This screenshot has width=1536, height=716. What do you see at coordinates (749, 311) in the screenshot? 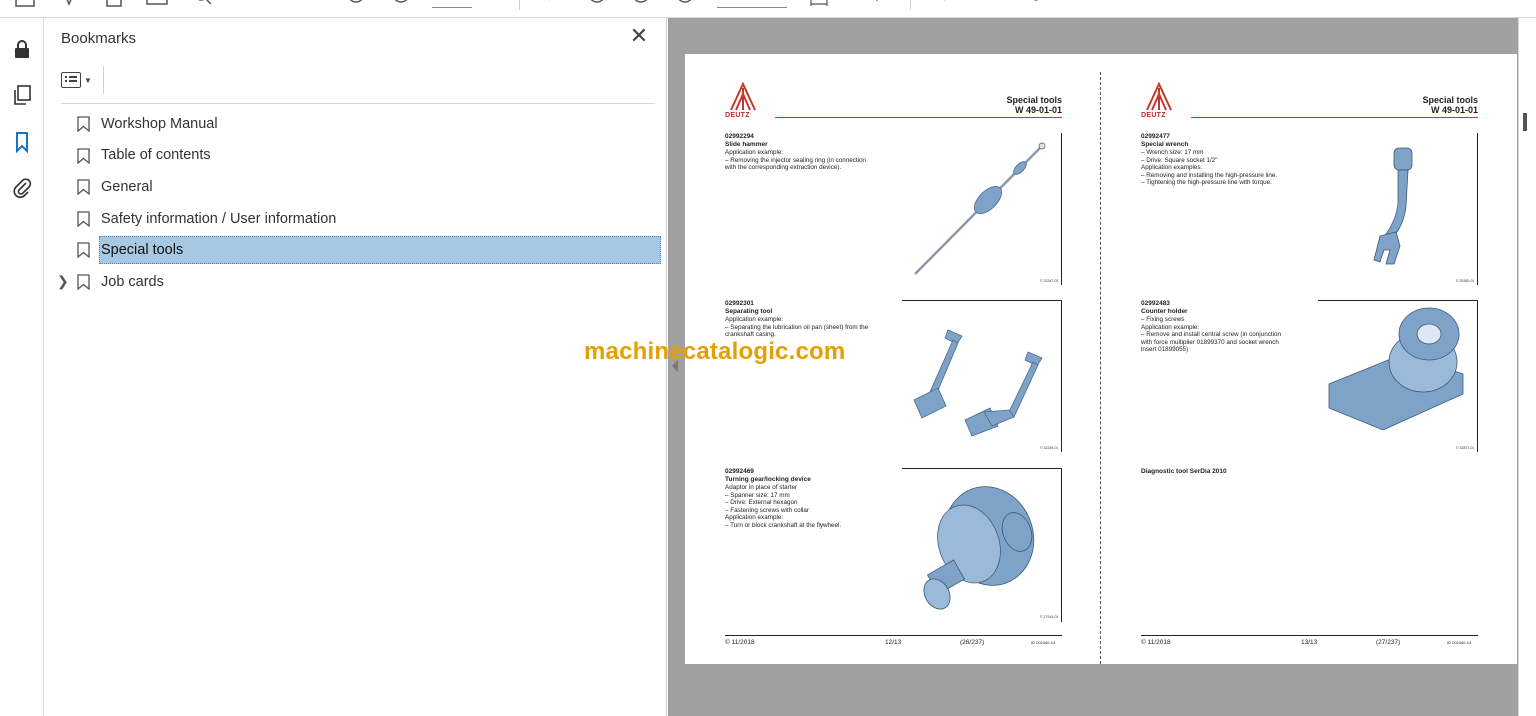
I see `tool-name: Separating tool` at bounding box center [749, 311].